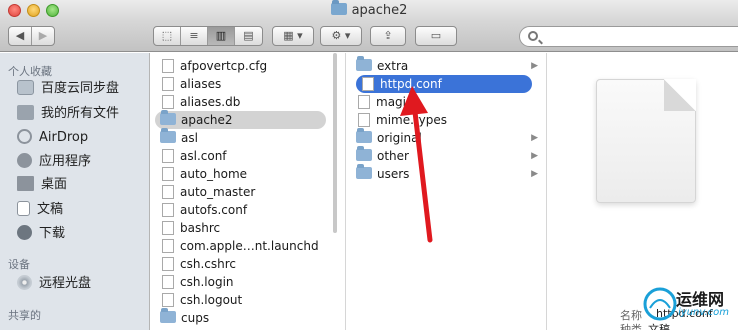 This screenshot has width=738, height=330. What do you see at coordinates (248, 137) in the screenshot?
I see `list-item: asl` at bounding box center [248, 137].